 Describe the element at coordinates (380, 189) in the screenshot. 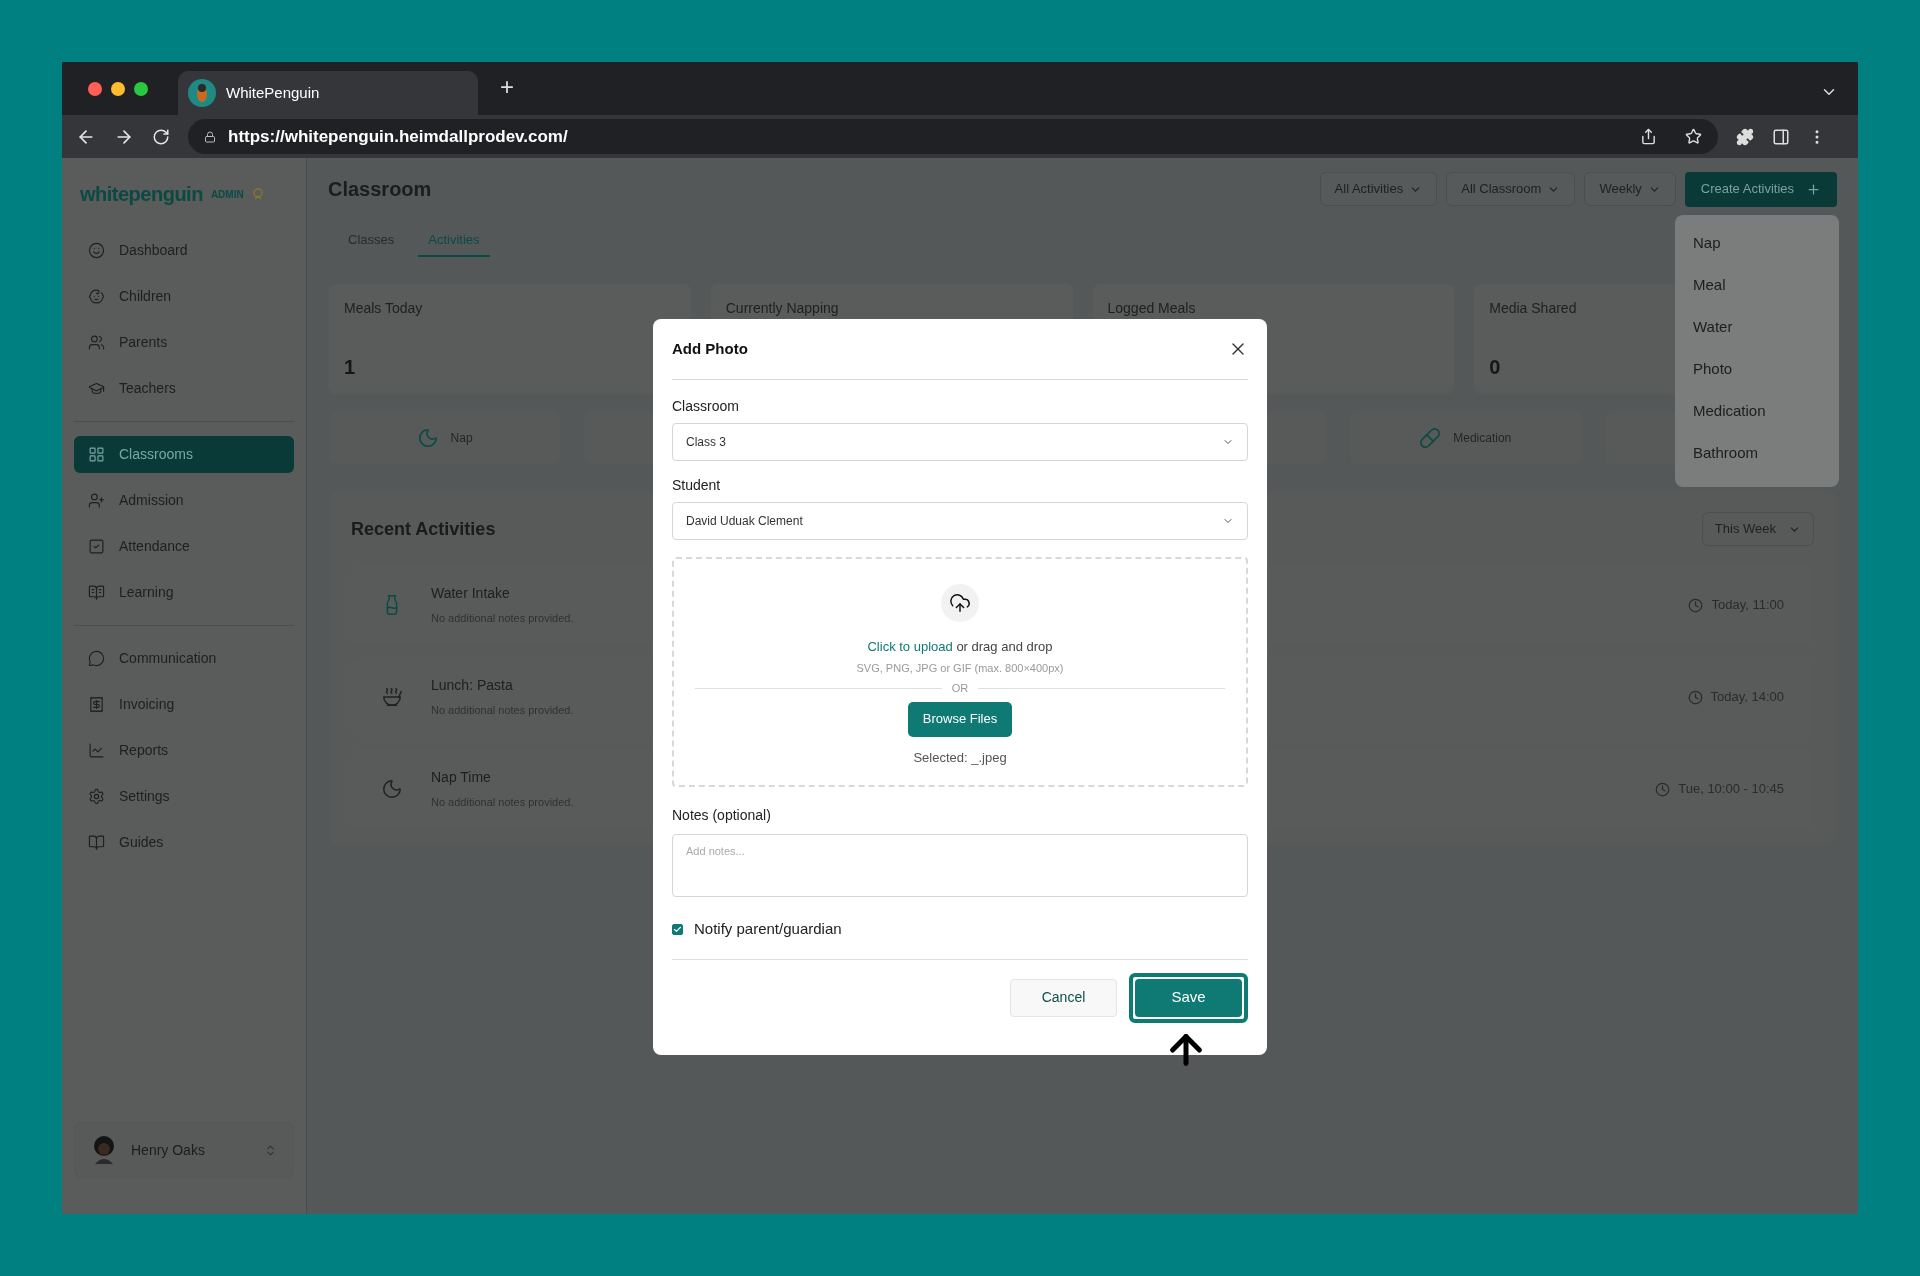

I see `page-title: Classroom` at that location.